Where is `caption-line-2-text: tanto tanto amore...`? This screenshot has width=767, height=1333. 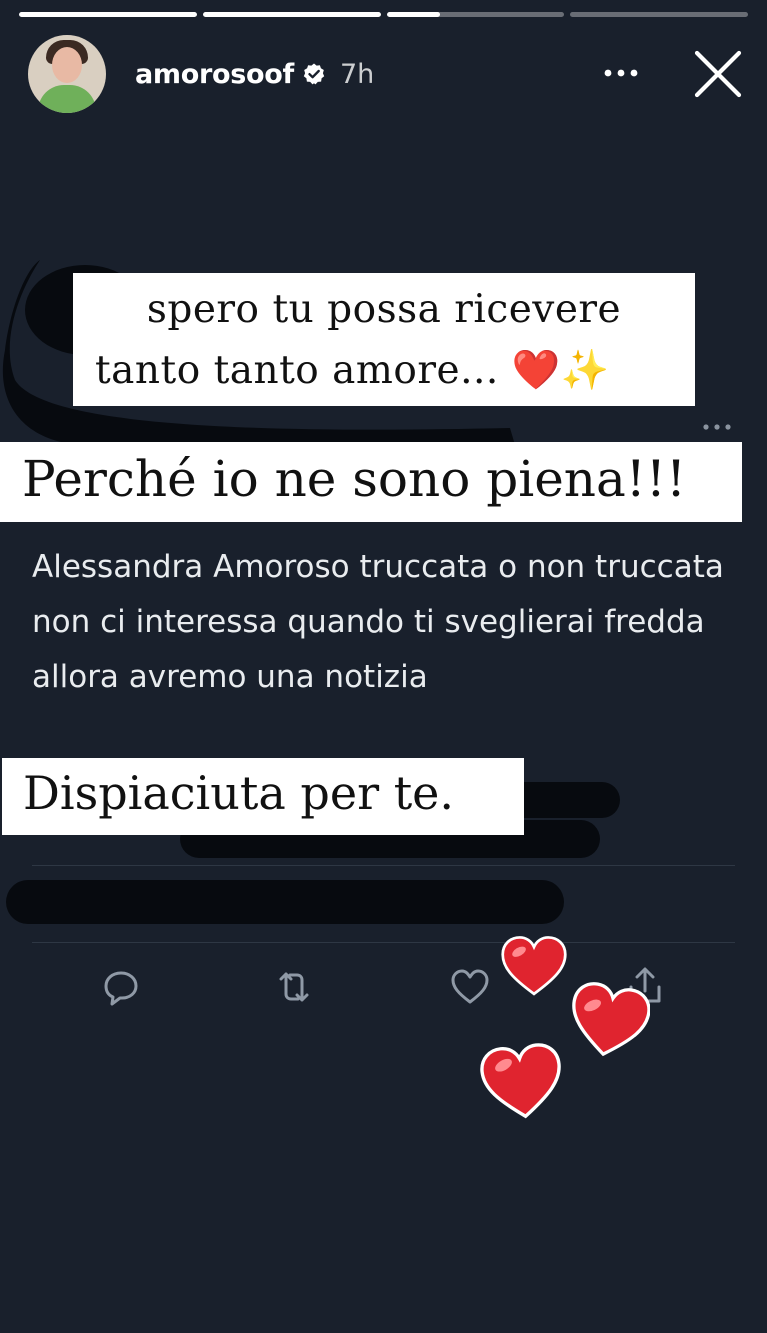 caption-line-2-text: tanto tanto amore... is located at coordinates (297, 370).